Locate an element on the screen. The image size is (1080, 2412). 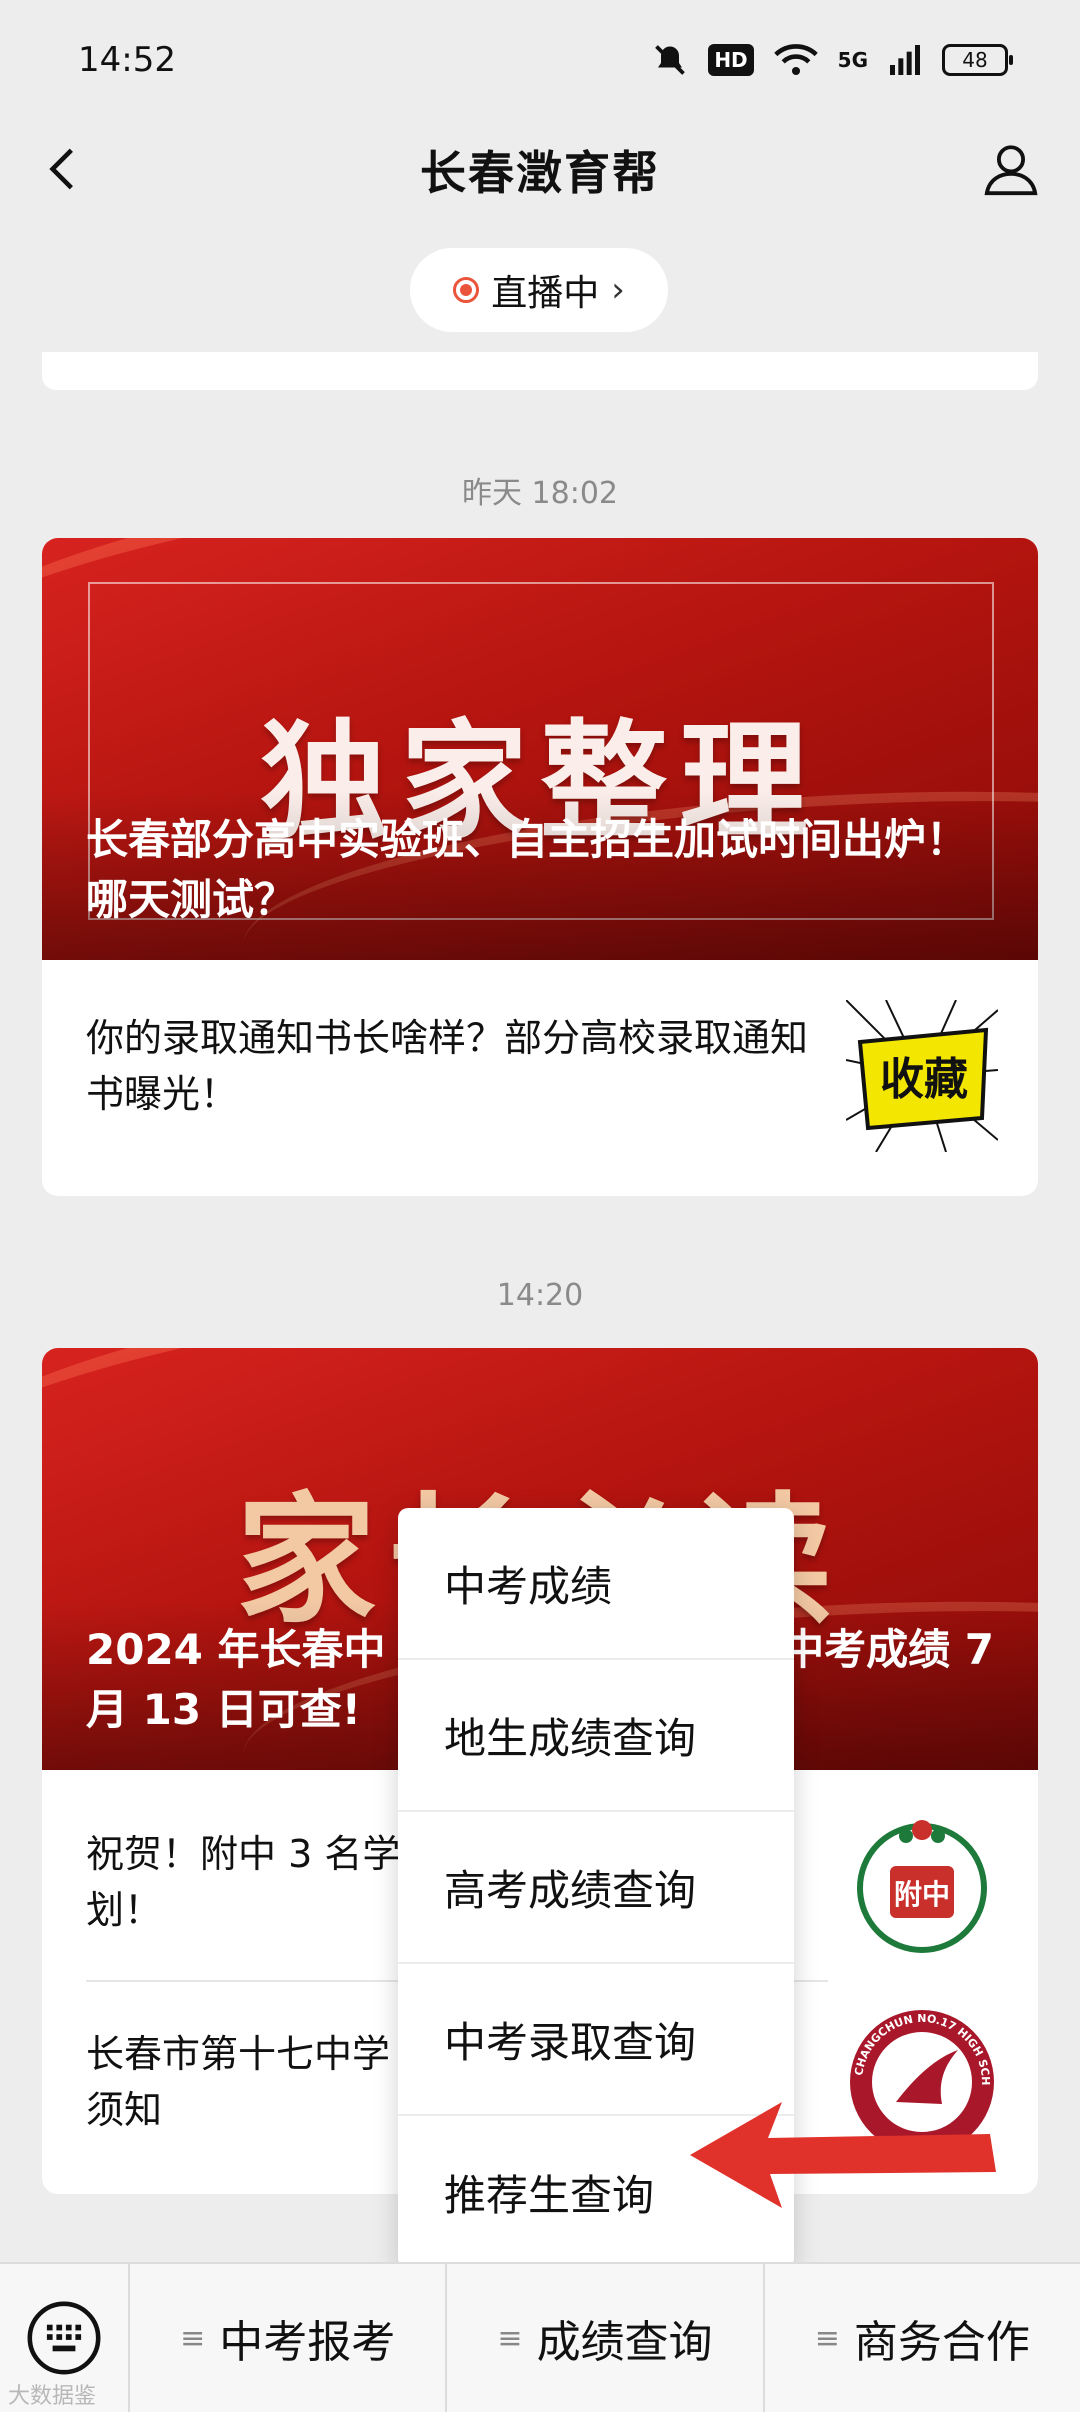
menu-item-geo-bio-score: 地生成绩查询 is located at coordinates (596, 1736).